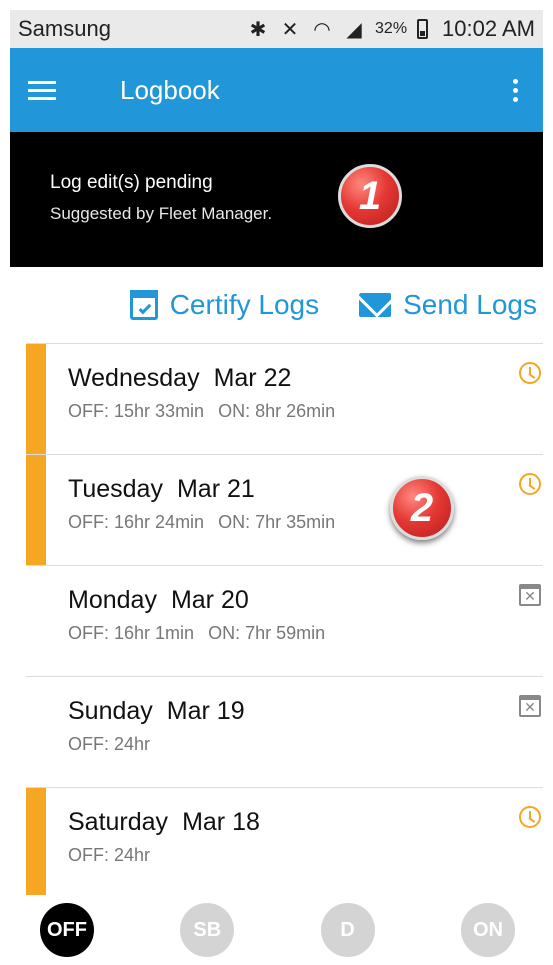  I want to click on signal-icon: ◢, so click(354, 29).